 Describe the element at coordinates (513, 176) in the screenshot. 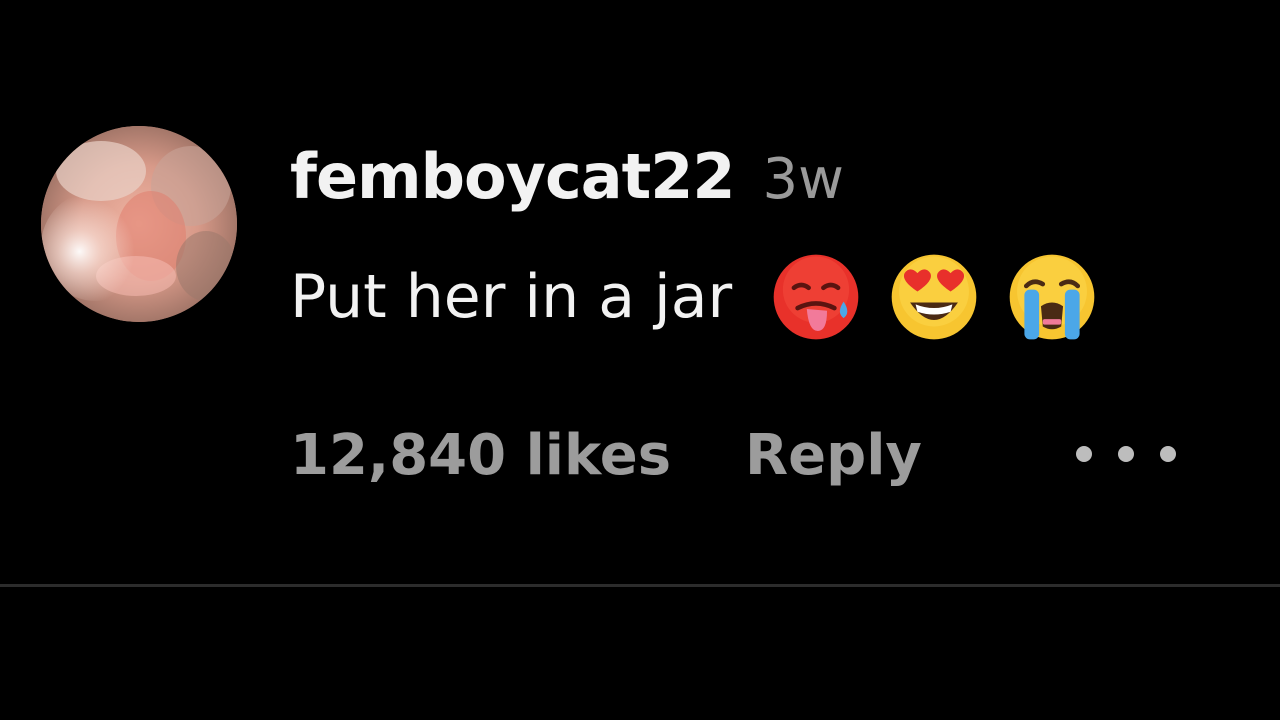

I see `username: femboycat22` at that location.